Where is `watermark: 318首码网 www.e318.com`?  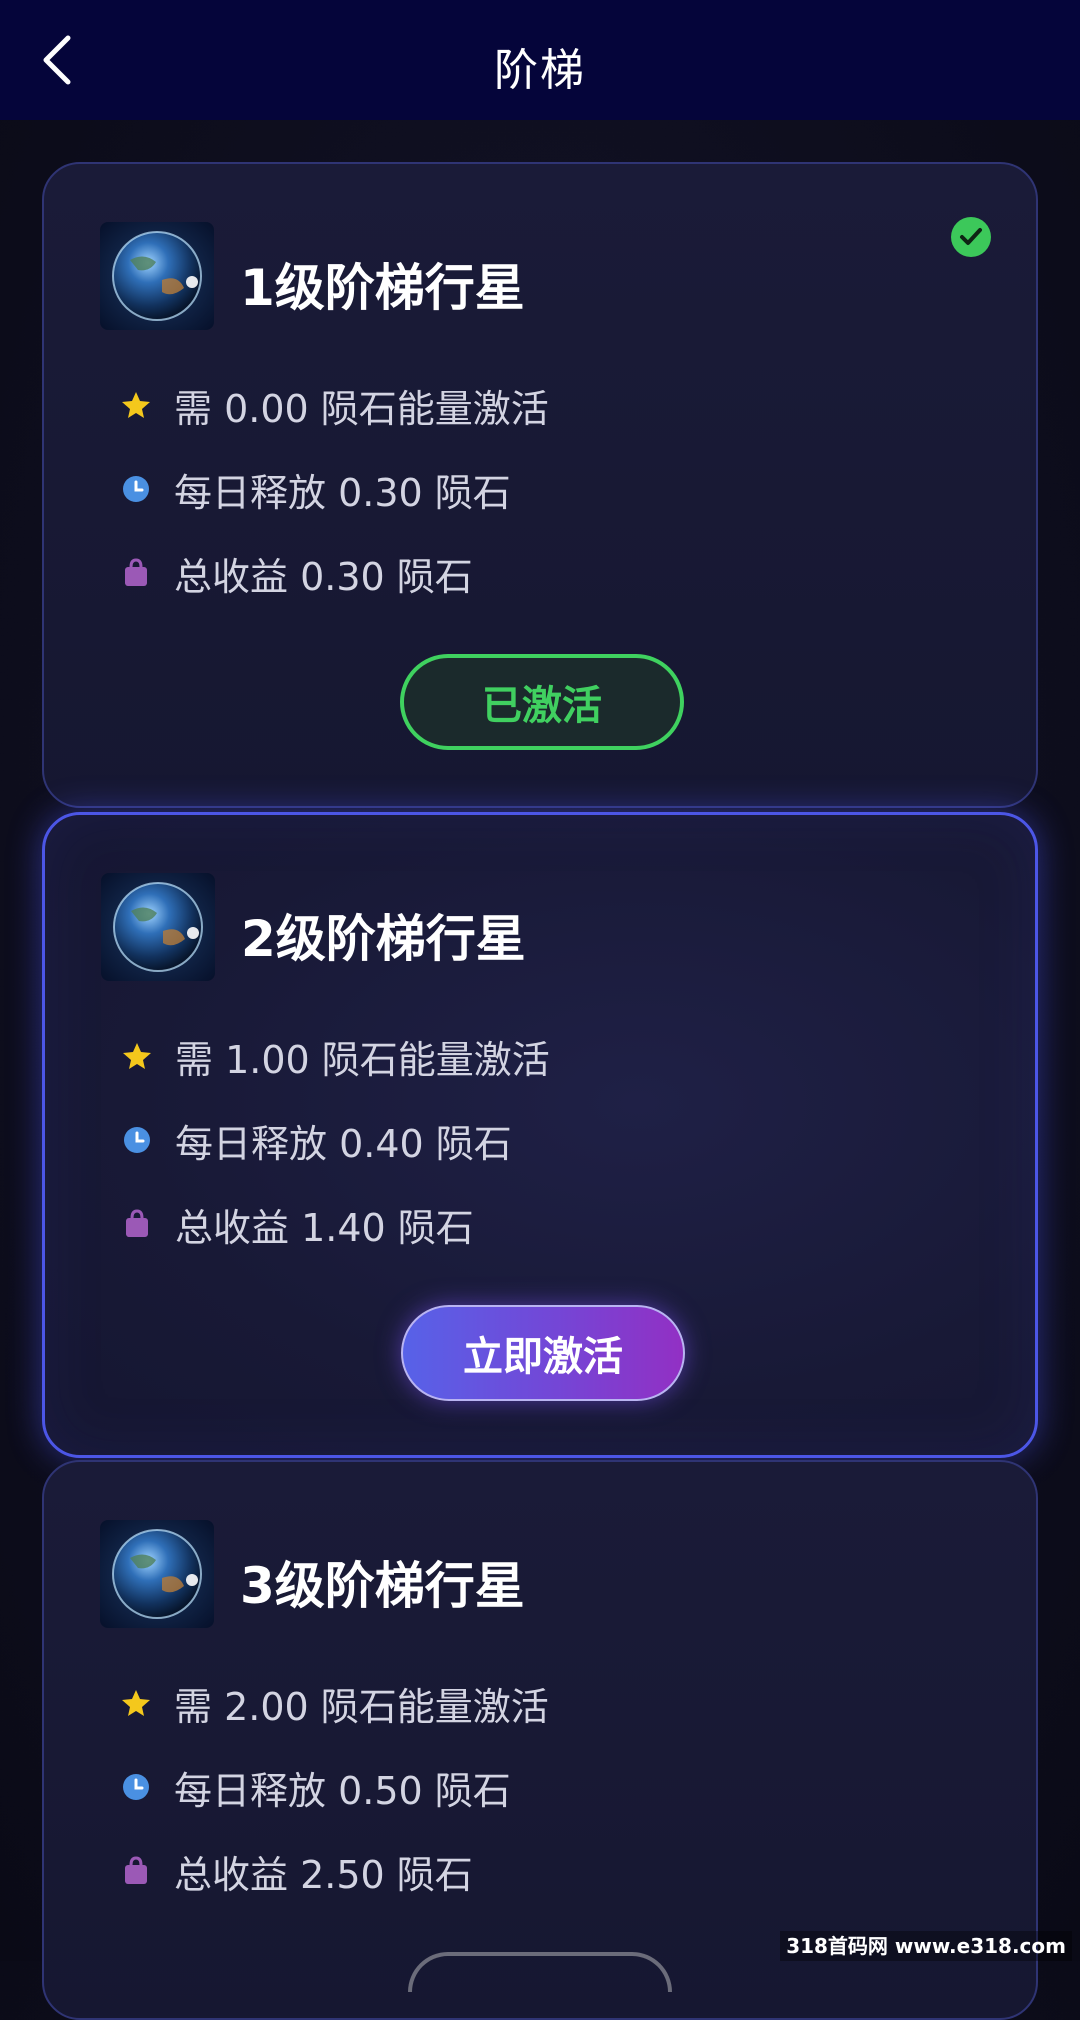
watermark: 318首码网 www.e318.com is located at coordinates (926, 1946).